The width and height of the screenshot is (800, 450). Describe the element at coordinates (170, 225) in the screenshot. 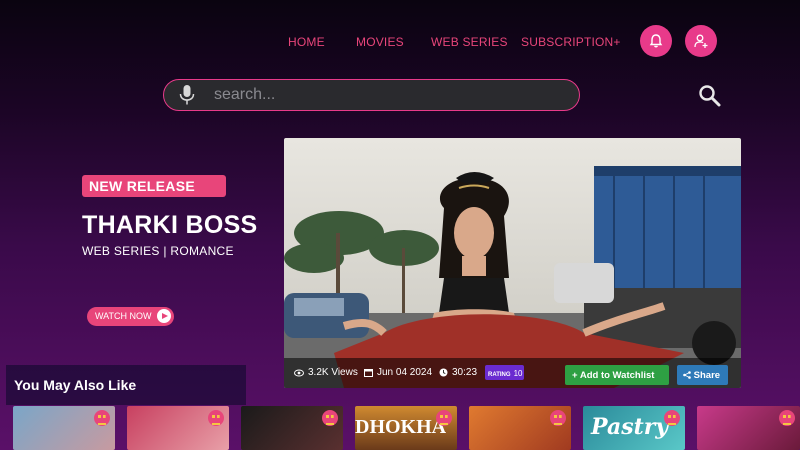

I see `featured-title: THARKI BOSS` at that location.